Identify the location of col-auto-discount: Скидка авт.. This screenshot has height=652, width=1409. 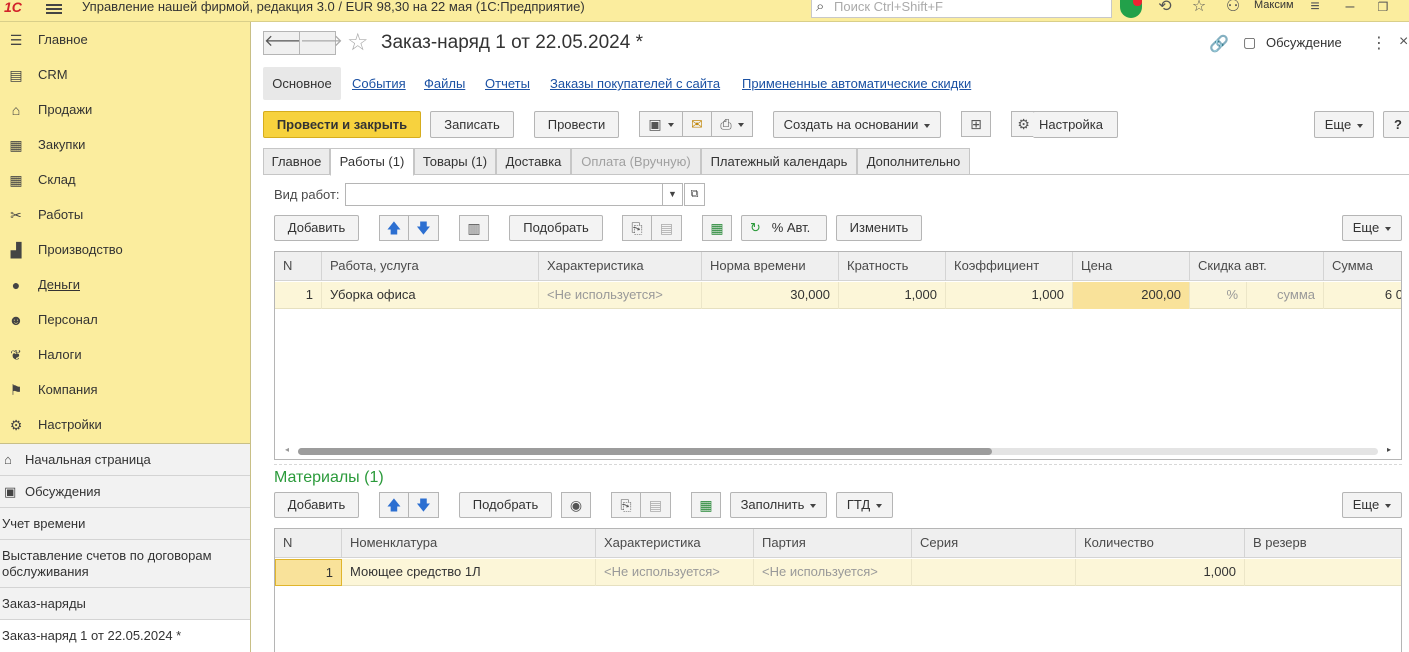
(1257, 266).